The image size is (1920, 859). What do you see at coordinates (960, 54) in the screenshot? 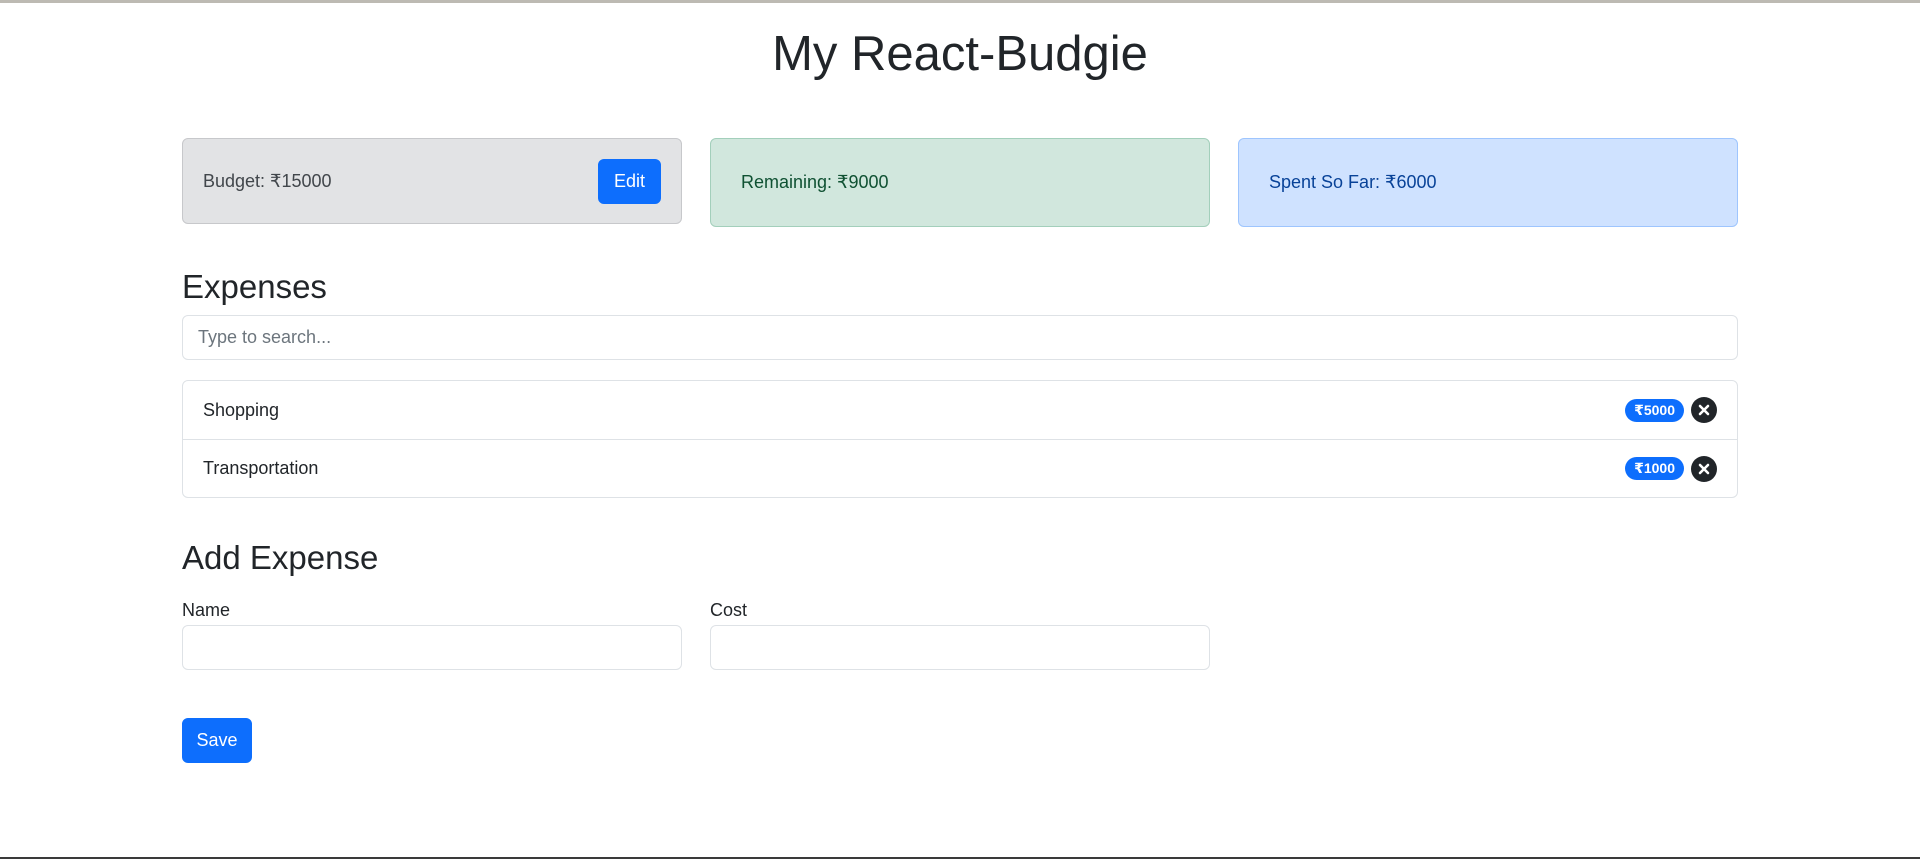
I see `page-title: My React-Budgie` at bounding box center [960, 54].